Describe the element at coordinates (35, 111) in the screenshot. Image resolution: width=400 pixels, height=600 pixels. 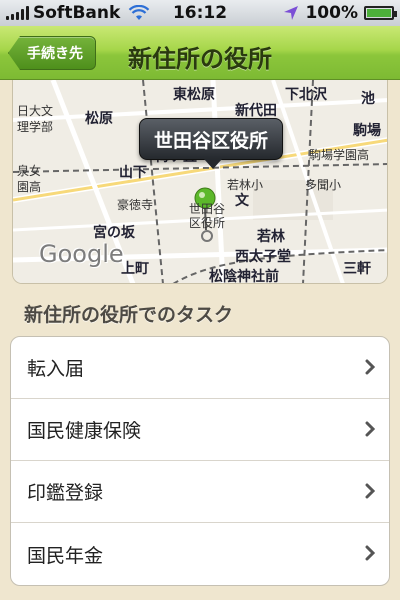
I see `map-label-nichidai-1: 日大文` at that location.